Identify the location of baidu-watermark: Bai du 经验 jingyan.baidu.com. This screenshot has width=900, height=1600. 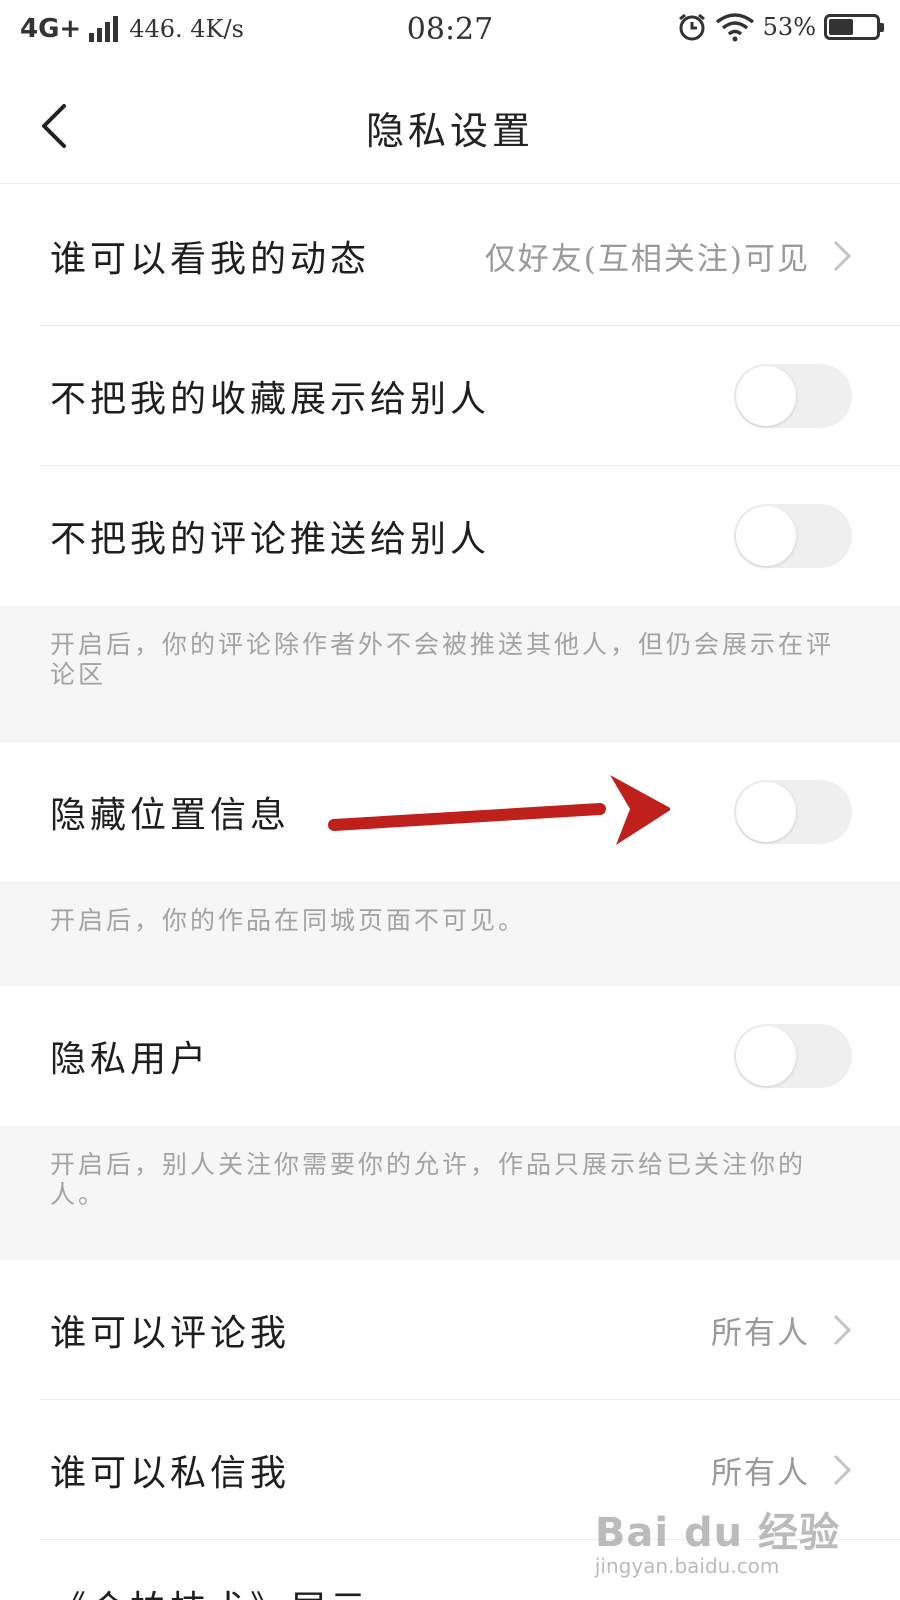
(717, 1539).